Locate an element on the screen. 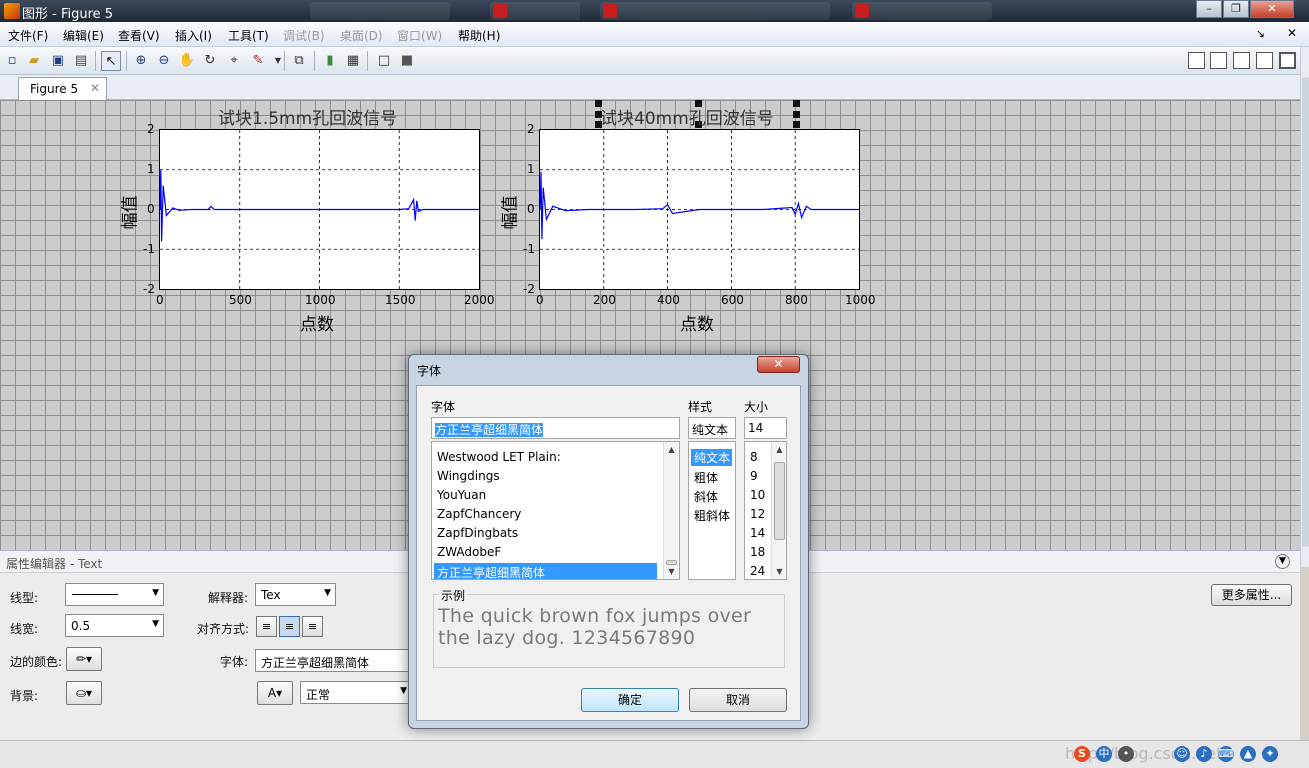 This screenshot has width=1309, height=768. font-select: 方正兰亭超细黑简体 is located at coordinates (335, 660).